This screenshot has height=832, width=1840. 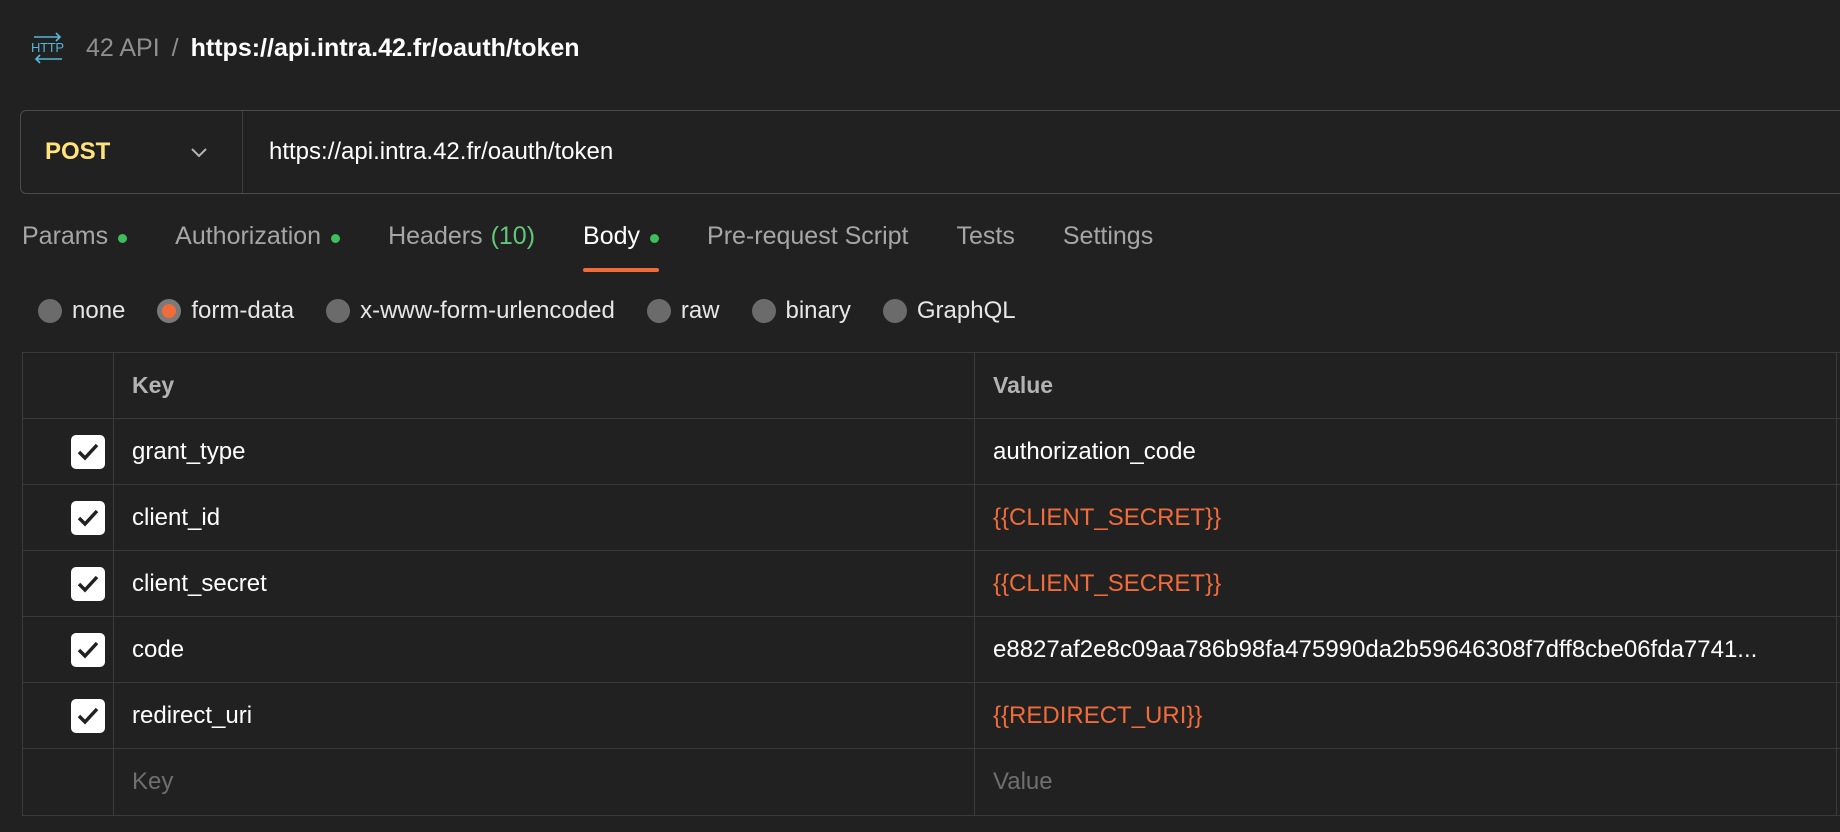 What do you see at coordinates (544, 385) in the screenshot?
I see `column-header-key: Key` at bounding box center [544, 385].